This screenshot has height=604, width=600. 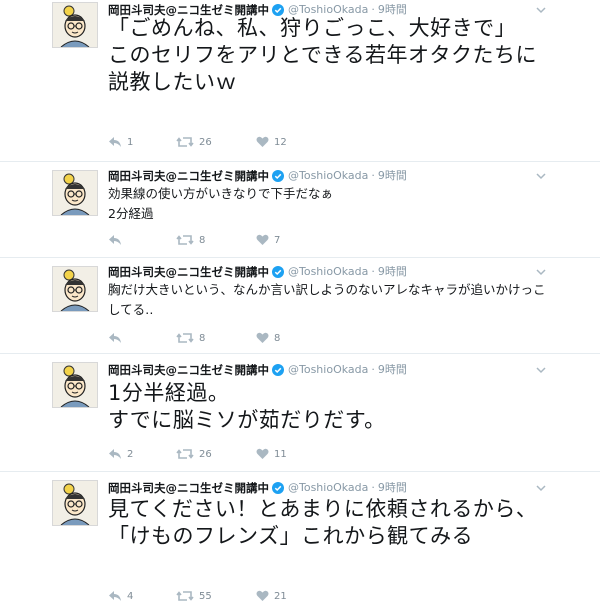 I want to click on reply-button: 4, so click(x=142, y=596).